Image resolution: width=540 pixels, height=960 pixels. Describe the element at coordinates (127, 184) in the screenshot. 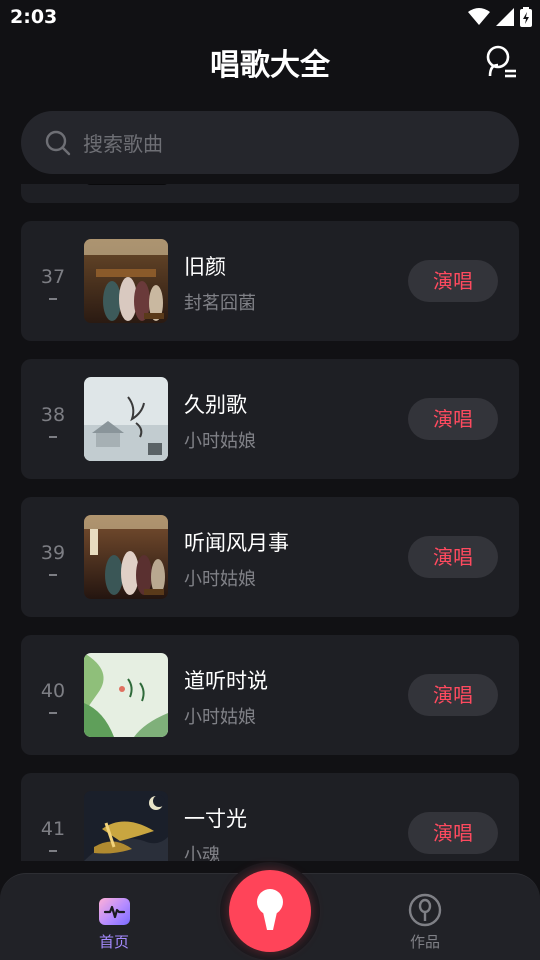

I see `cover-partial` at that location.